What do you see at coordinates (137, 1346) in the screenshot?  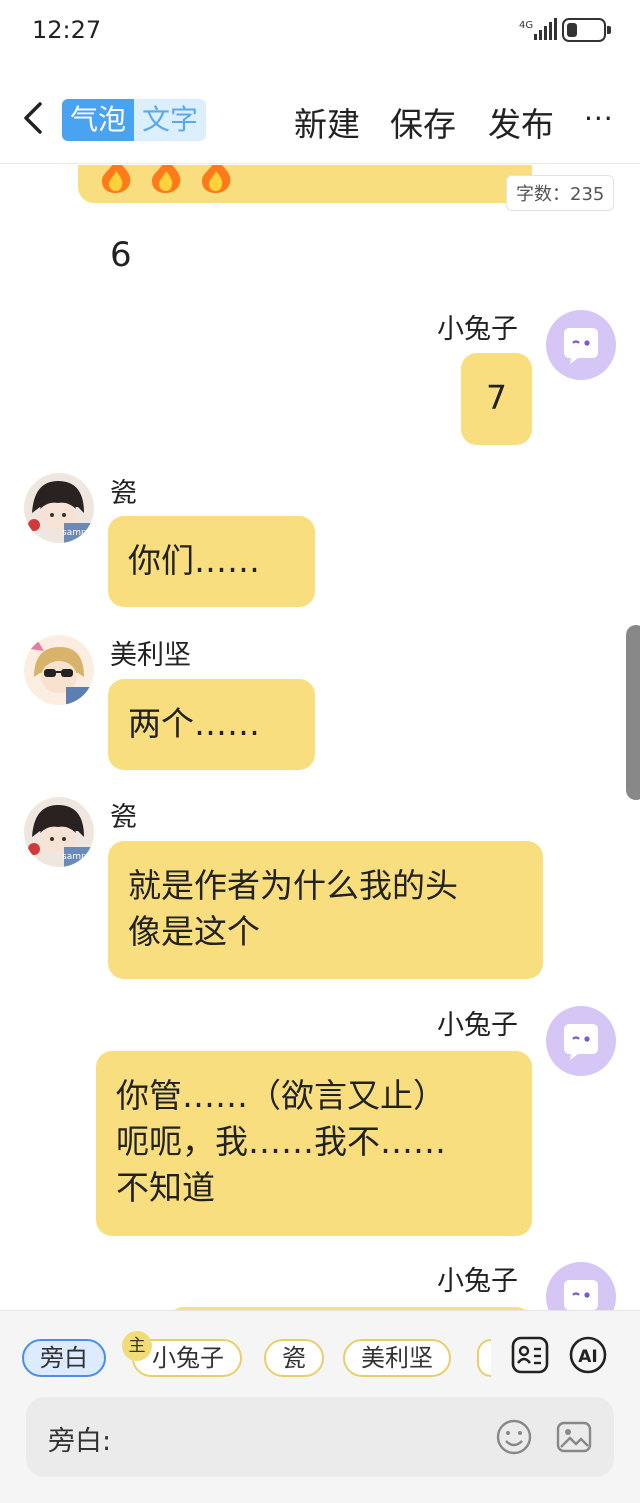 I see `owner-badge: 主` at bounding box center [137, 1346].